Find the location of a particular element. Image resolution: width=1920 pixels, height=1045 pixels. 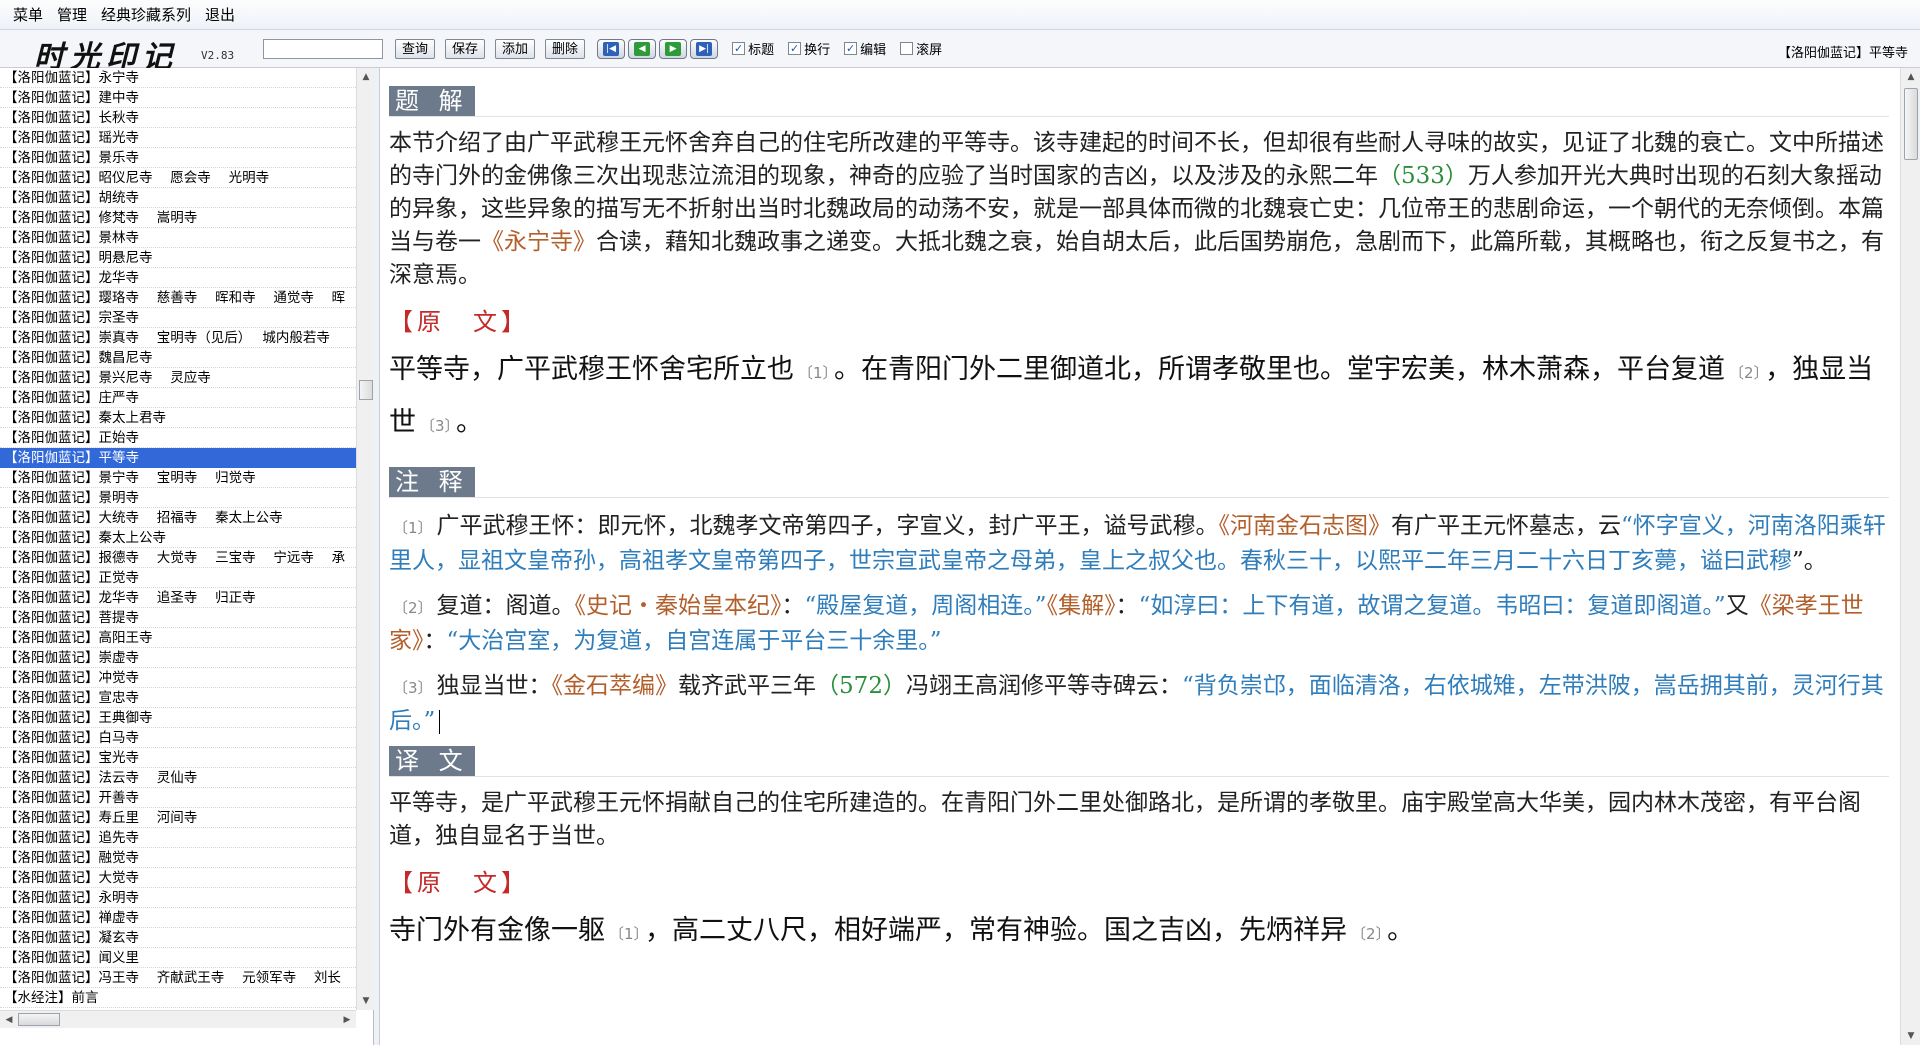

list-item: 【洛阳伽蓝记】宣忠寺 is located at coordinates (178, 698).